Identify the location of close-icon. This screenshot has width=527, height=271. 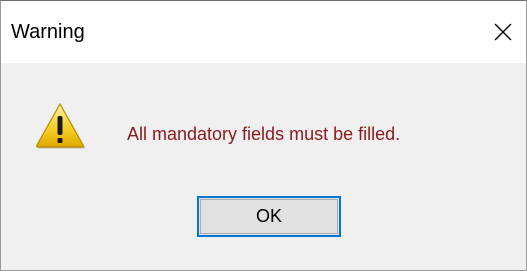
(503, 32).